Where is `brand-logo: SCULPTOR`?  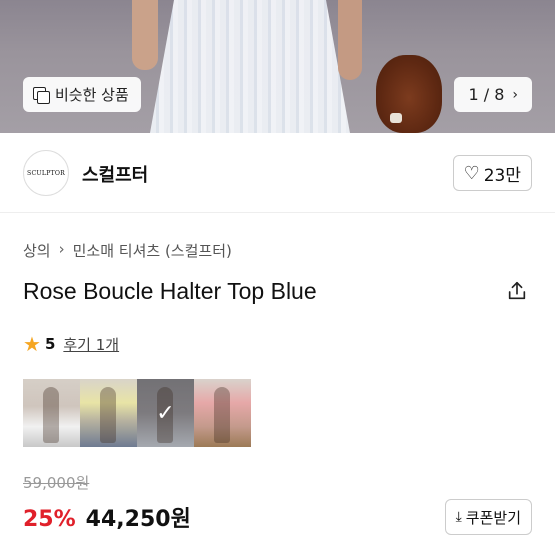
brand-logo: SCULPTOR is located at coordinates (46, 173).